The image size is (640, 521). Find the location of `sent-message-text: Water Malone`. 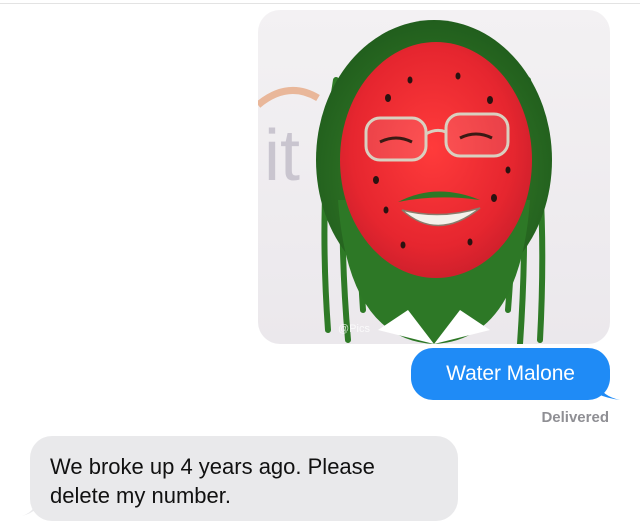

sent-message-text: Water Malone is located at coordinates (510, 373).